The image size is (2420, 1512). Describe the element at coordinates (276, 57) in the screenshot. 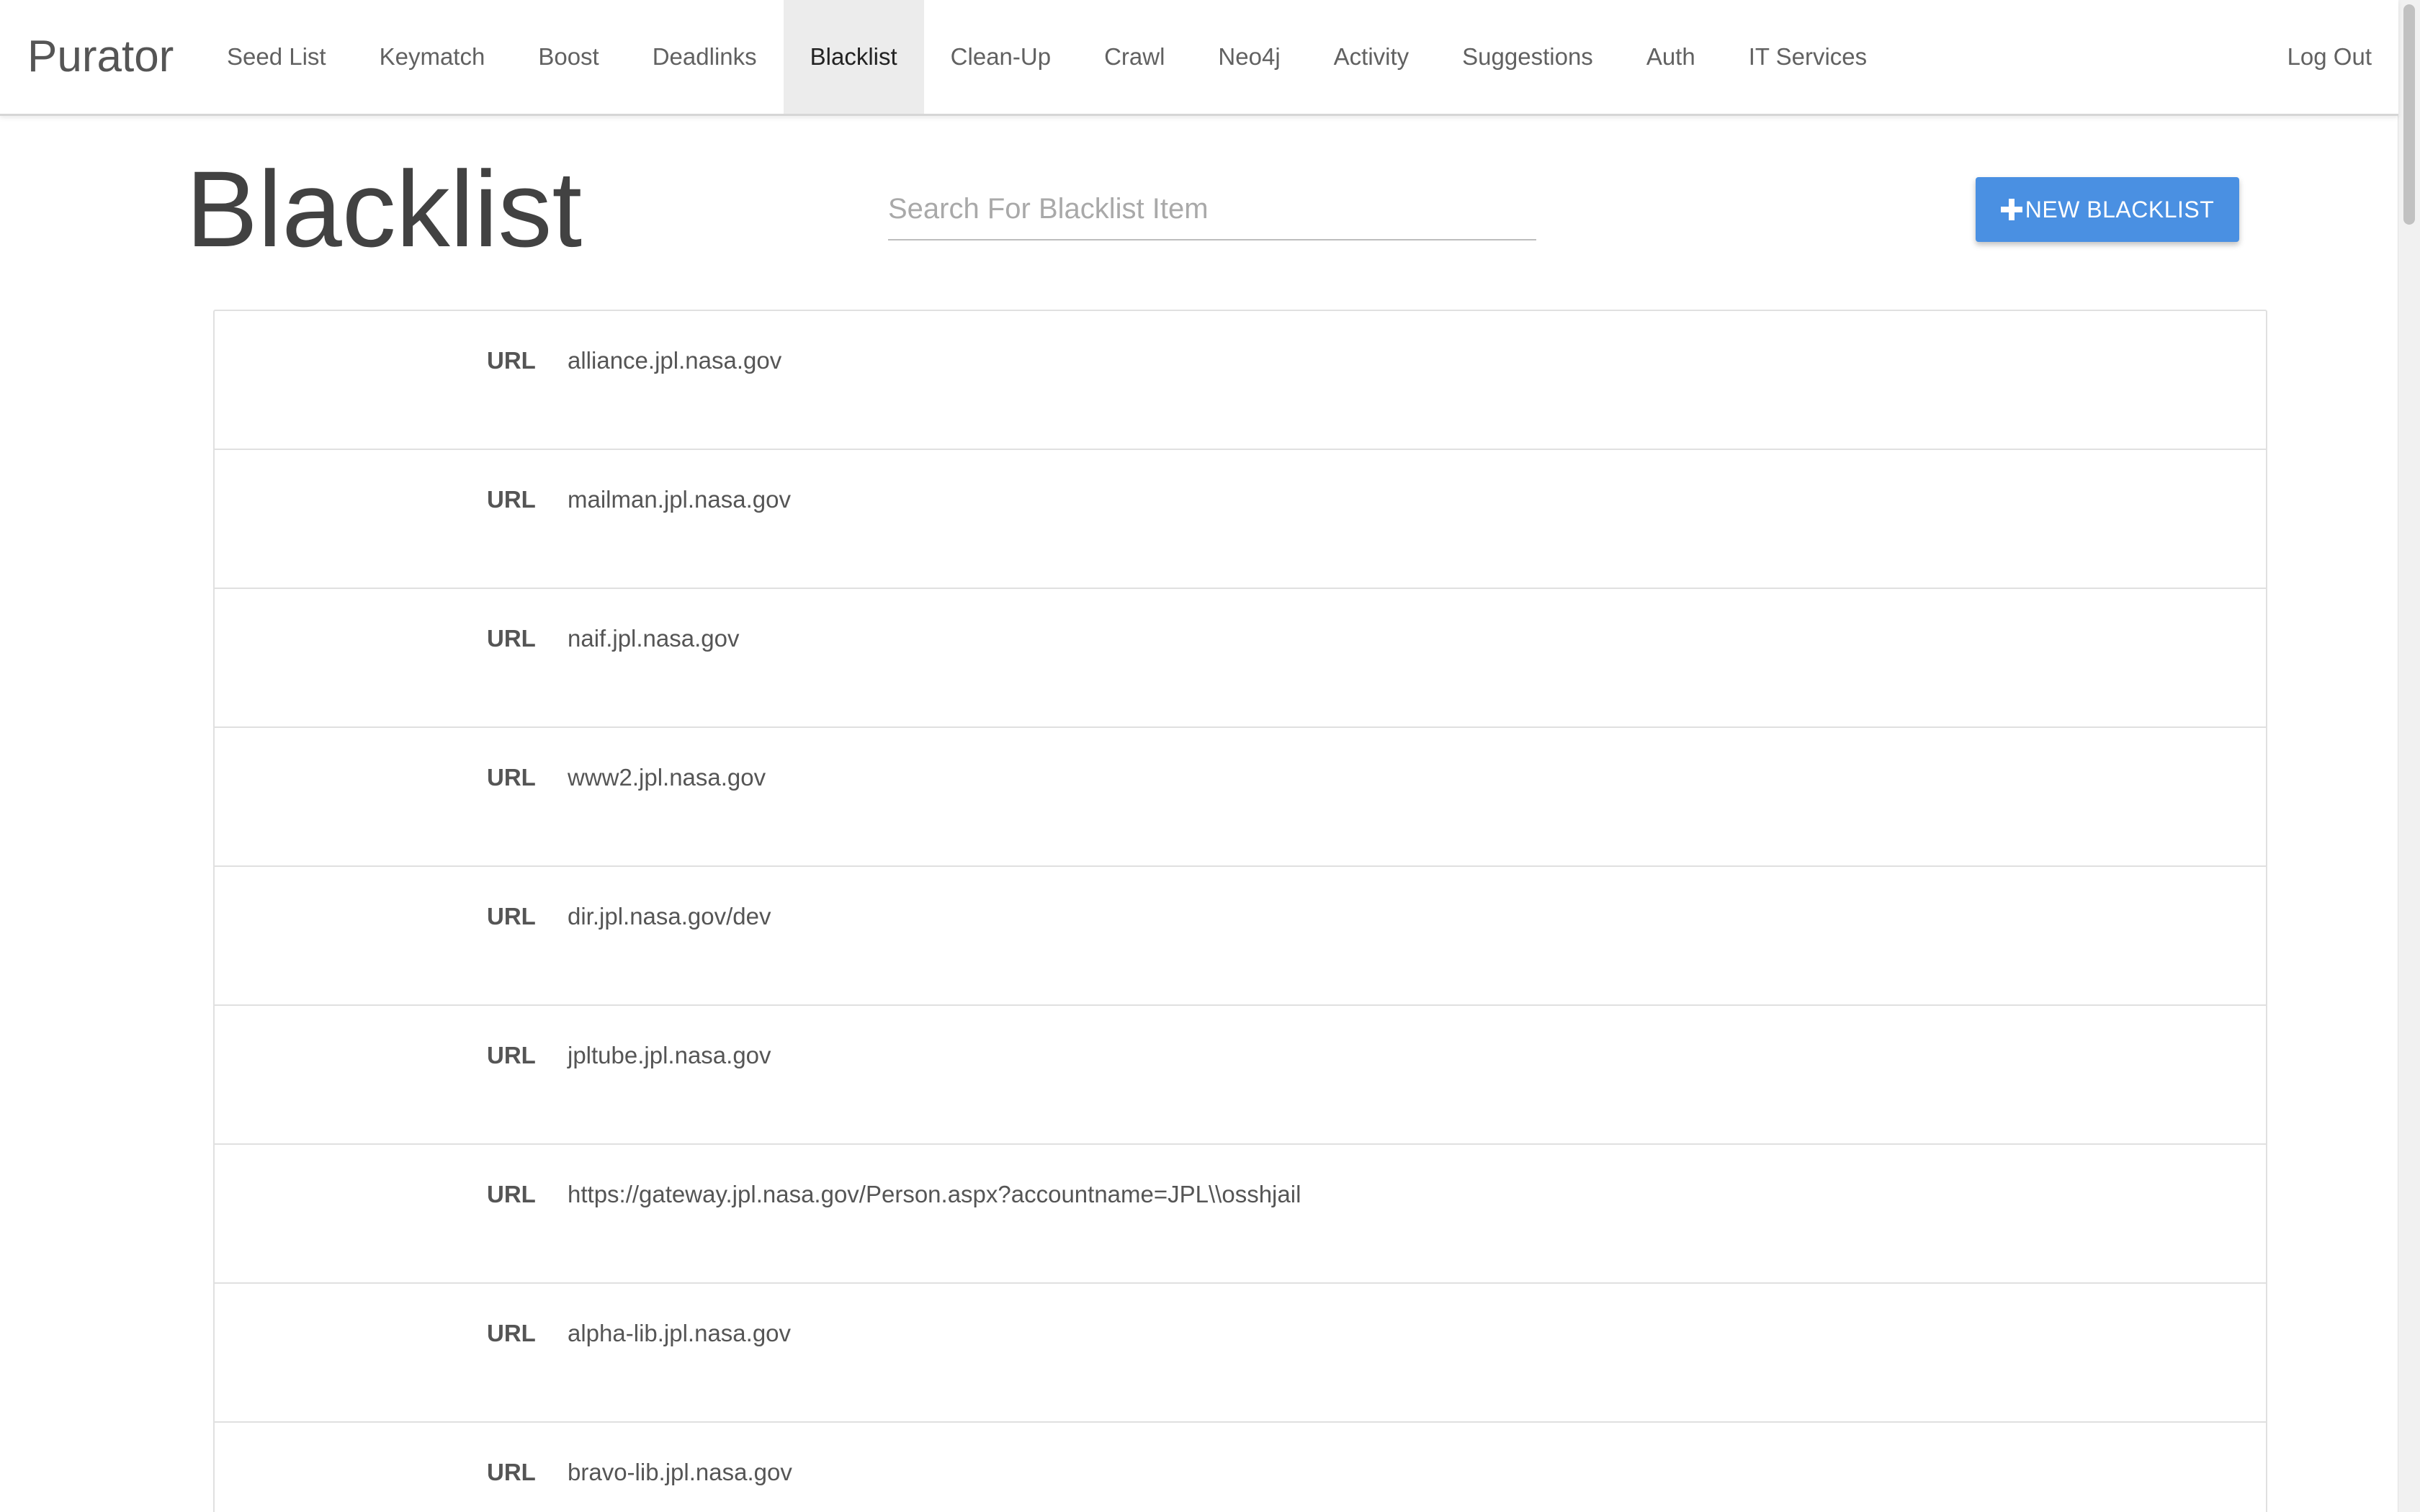

I see `nav-item-seed-list: Seed List` at that location.